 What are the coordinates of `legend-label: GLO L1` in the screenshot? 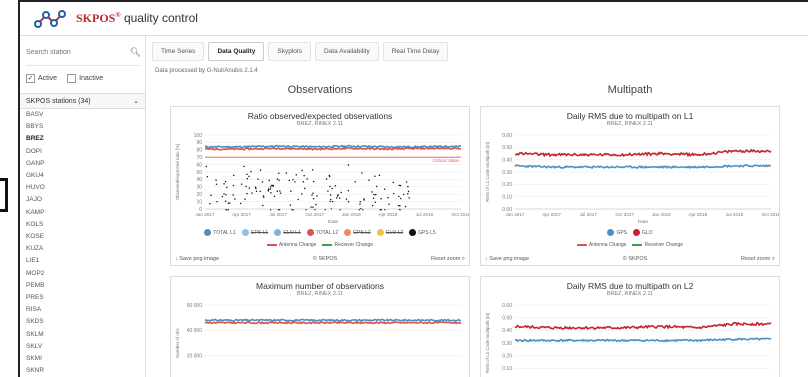 It's located at (292, 232).